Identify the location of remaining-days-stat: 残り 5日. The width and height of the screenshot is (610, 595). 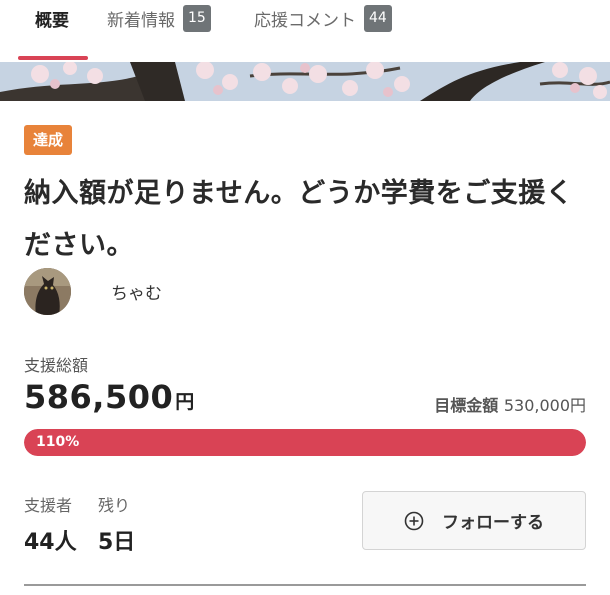
(116, 524).